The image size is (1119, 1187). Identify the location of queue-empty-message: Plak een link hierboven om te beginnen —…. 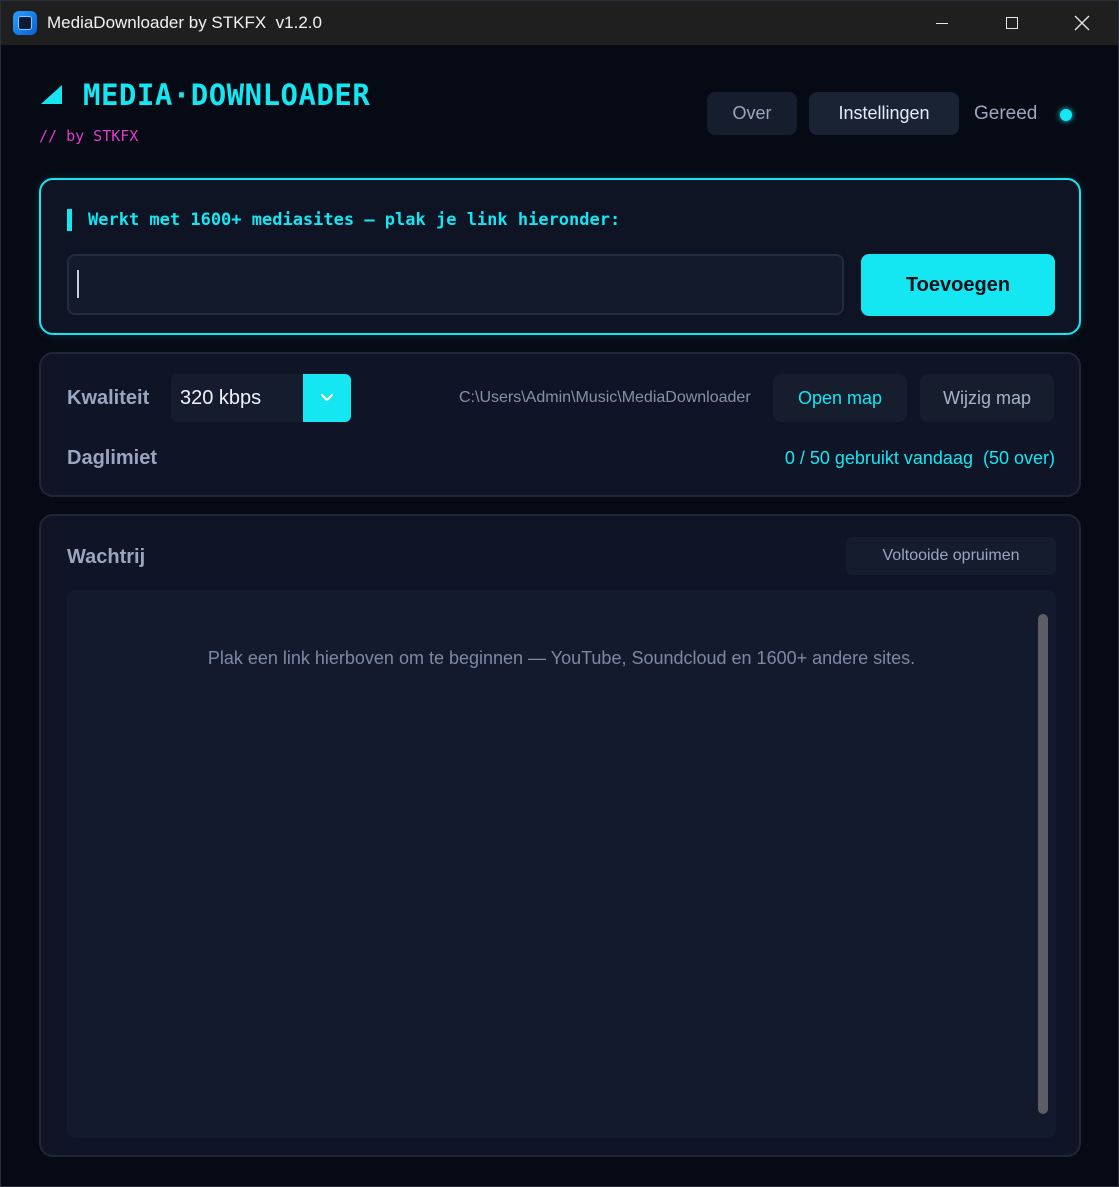
(561, 658).